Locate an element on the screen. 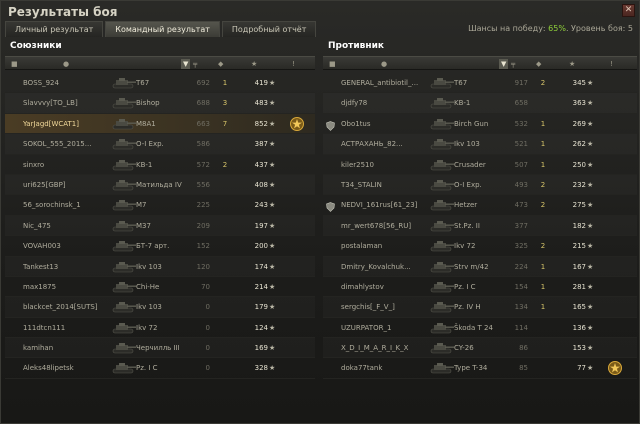 Image resolution: width=640 pixels, height=424 pixels. tab-personal-result: Личный результат is located at coordinates (54, 29).